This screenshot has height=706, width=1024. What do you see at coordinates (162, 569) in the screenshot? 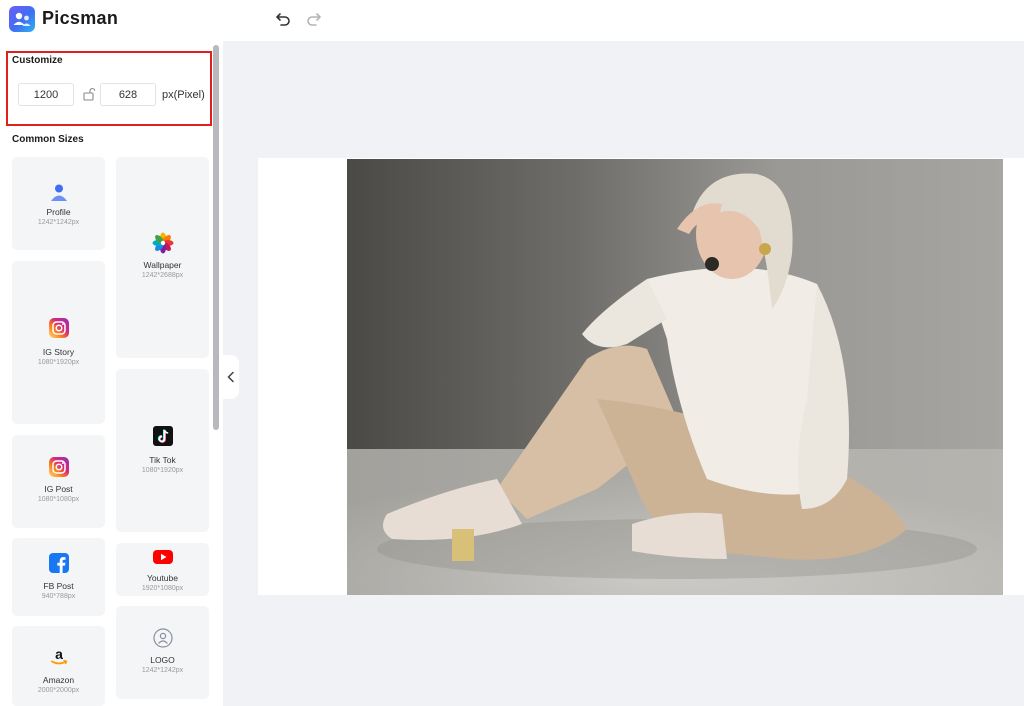
I see `size-card-youtube: Youtube 1920*1080px` at bounding box center [162, 569].